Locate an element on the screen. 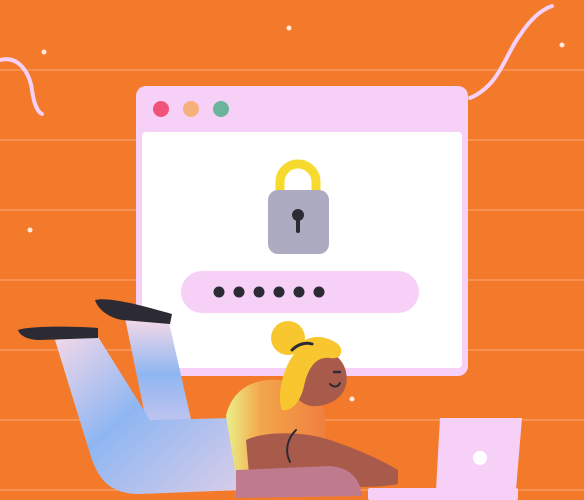 The width and height of the screenshot is (584, 500). window-minimize-dot is located at coordinates (191, 109).